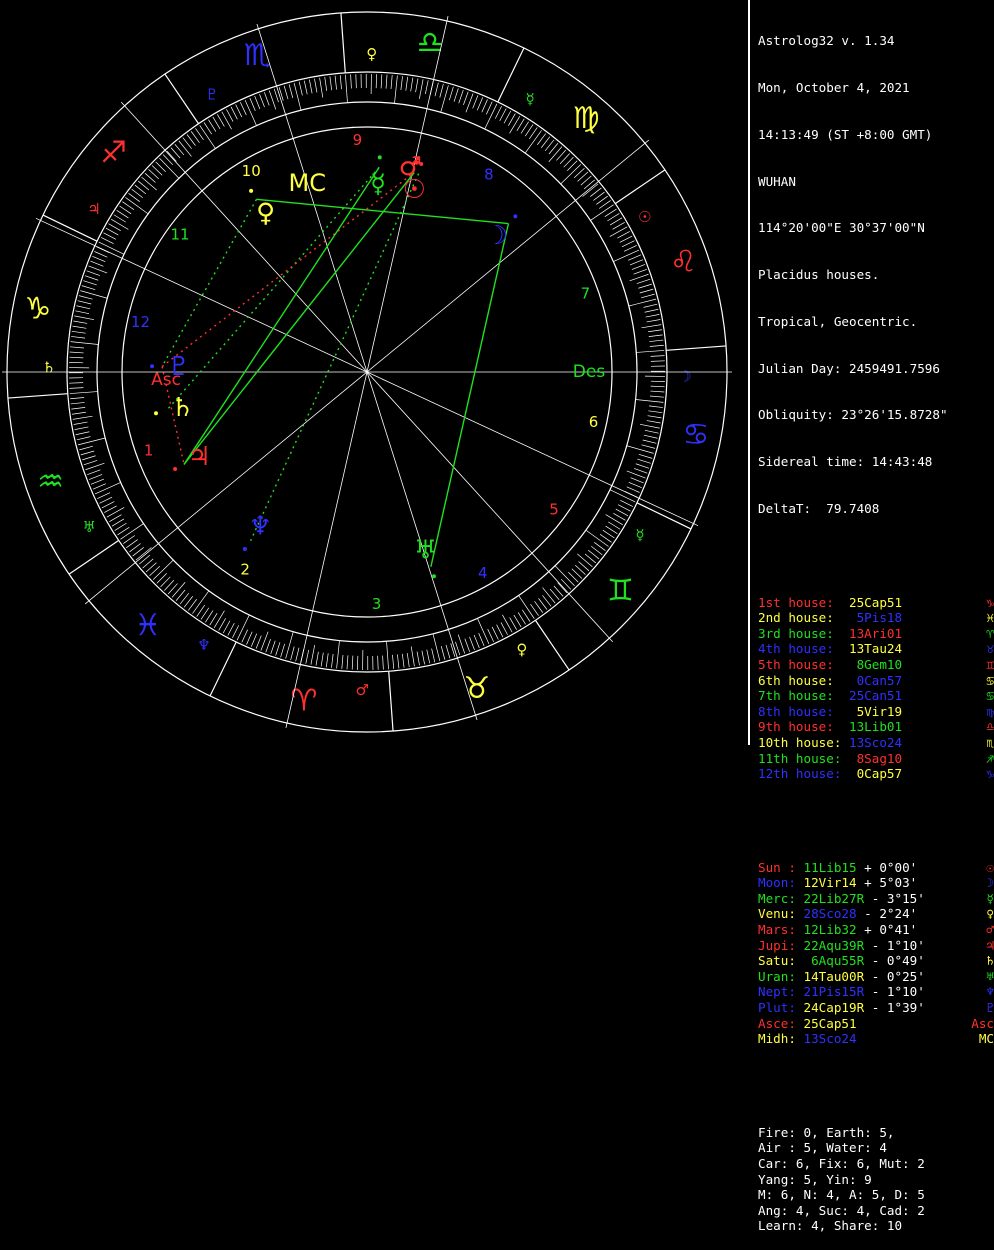 This screenshot has height=1250, width=994. I want to click on planet-position: 14Tau00R, so click(834, 976).